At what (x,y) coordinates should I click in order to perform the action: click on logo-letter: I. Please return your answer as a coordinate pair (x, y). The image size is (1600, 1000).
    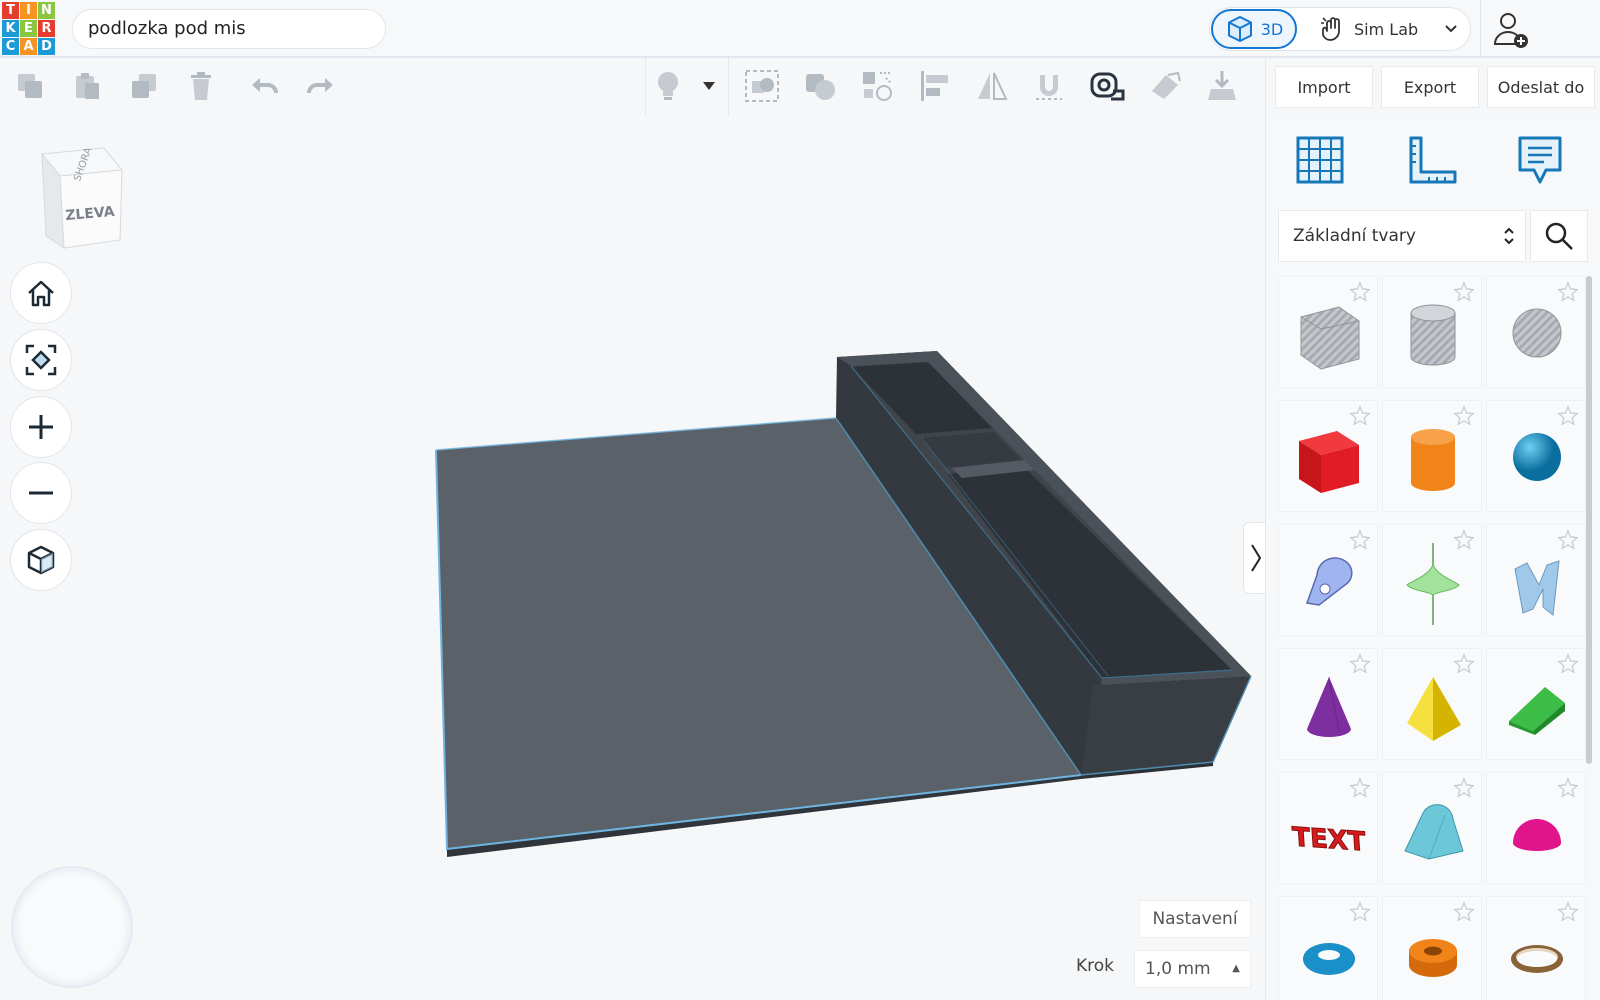
    Looking at the image, I should click on (28, 10).